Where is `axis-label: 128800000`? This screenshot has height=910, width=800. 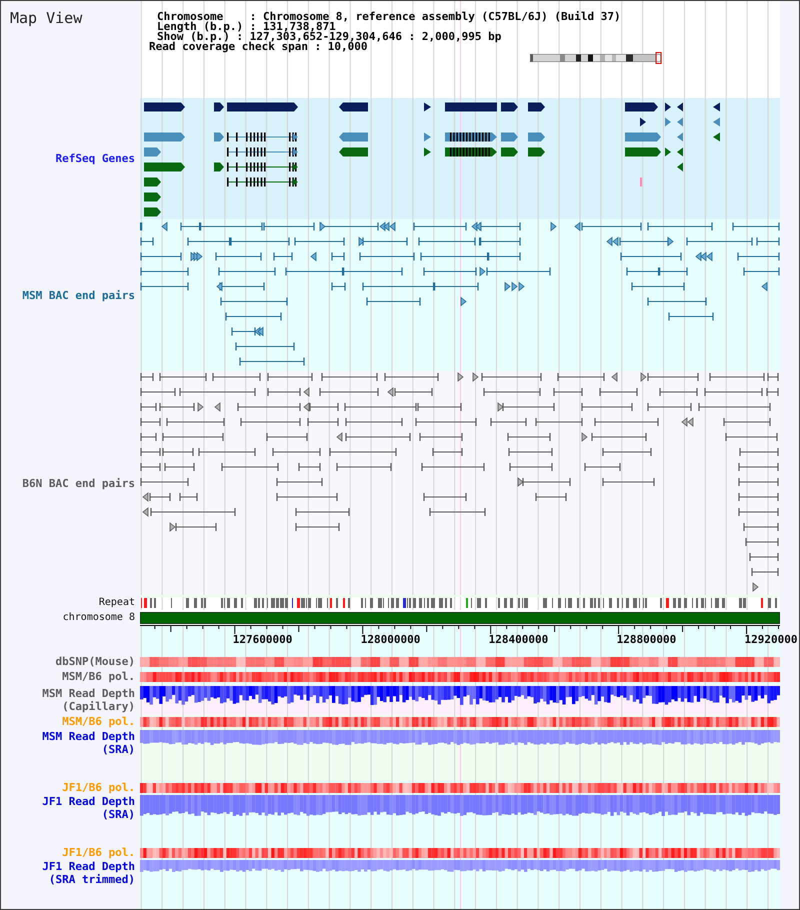
axis-label: 128800000 is located at coordinates (646, 639).